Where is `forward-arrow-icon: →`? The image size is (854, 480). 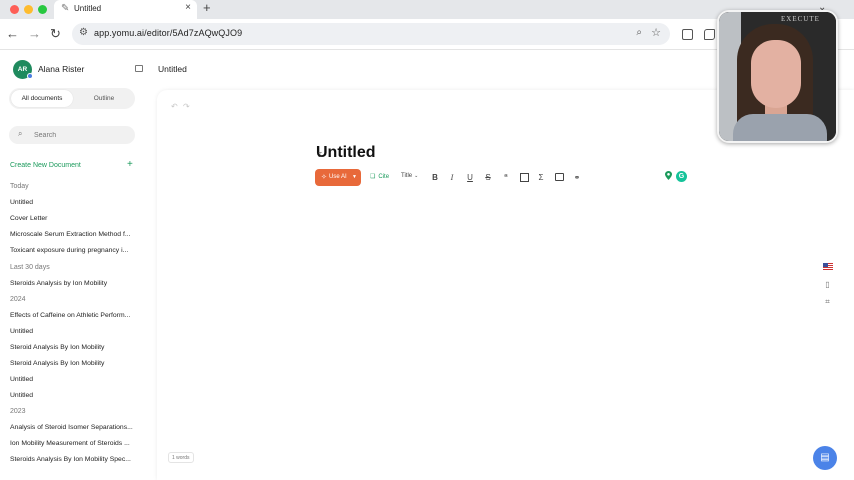
forward-arrow-icon: → is located at coordinates (34, 34).